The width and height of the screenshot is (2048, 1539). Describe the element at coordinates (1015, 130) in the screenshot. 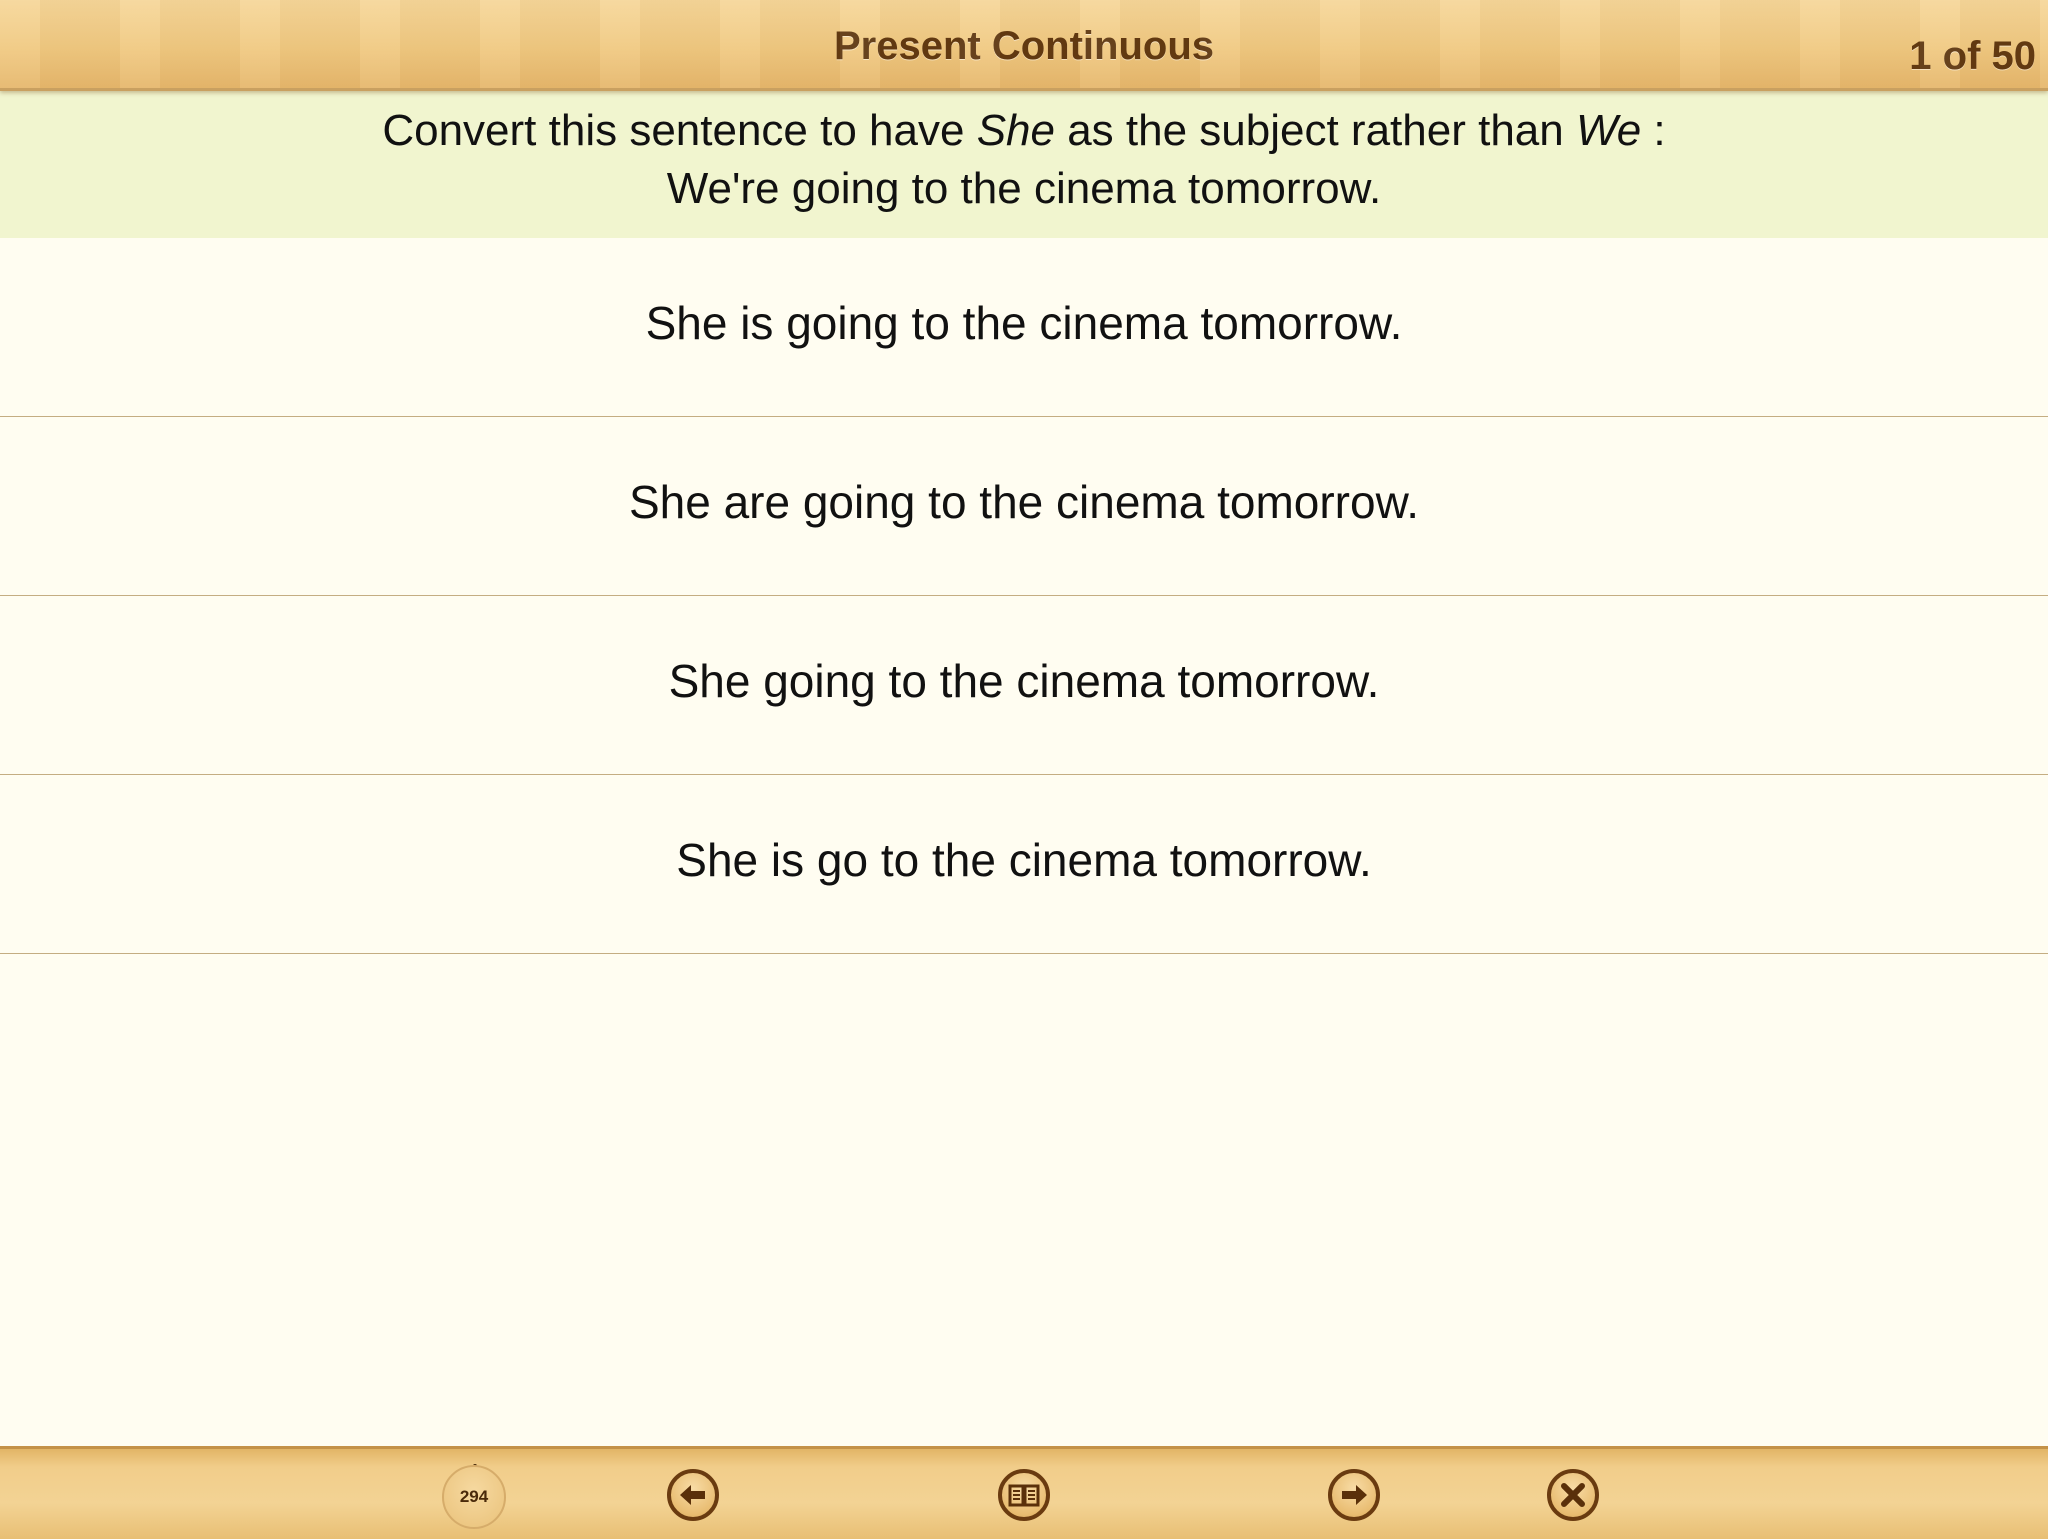

I see `prompt-new-subject: She` at that location.